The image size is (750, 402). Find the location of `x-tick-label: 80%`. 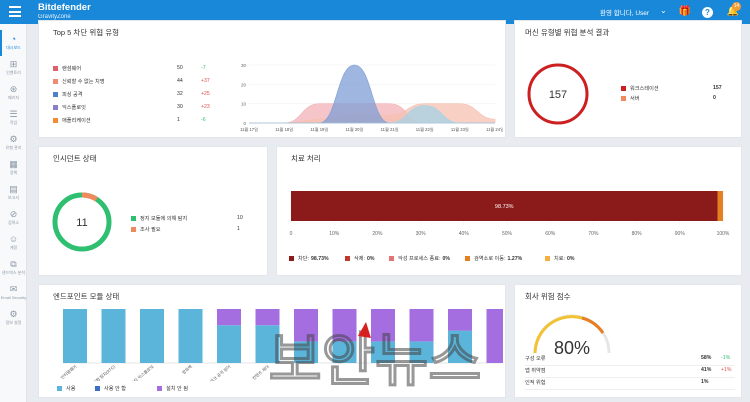

x-tick-label: 80% is located at coordinates (637, 234).